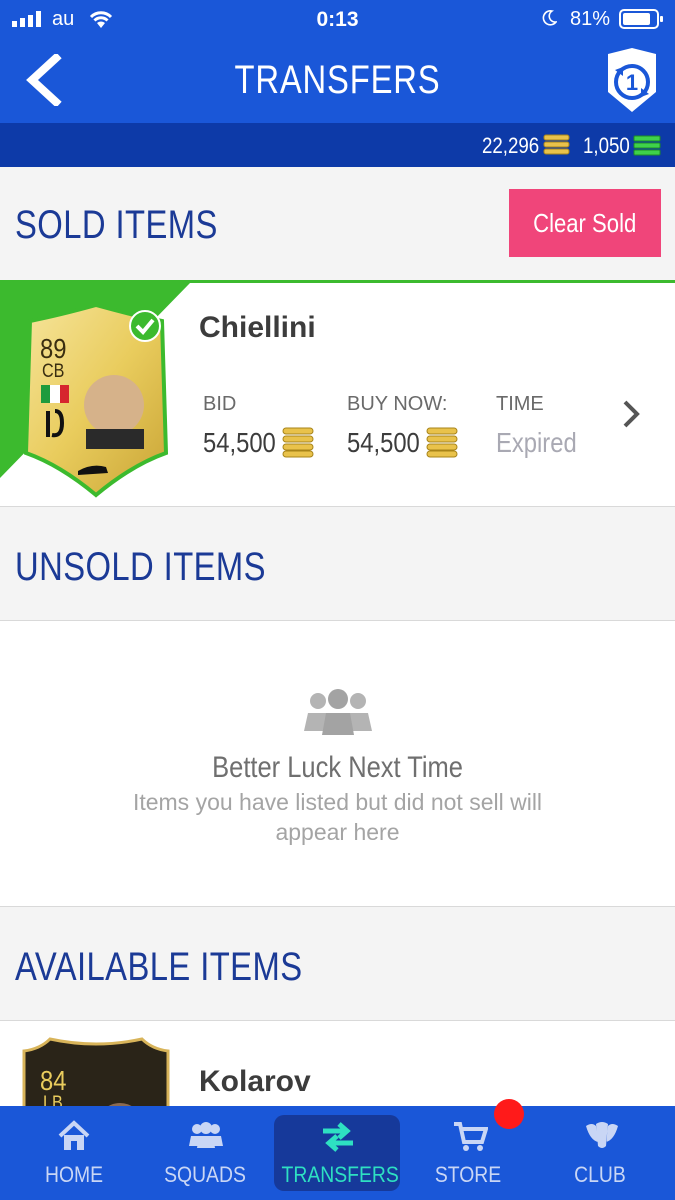  I want to click on card-position: CB, so click(53, 371).